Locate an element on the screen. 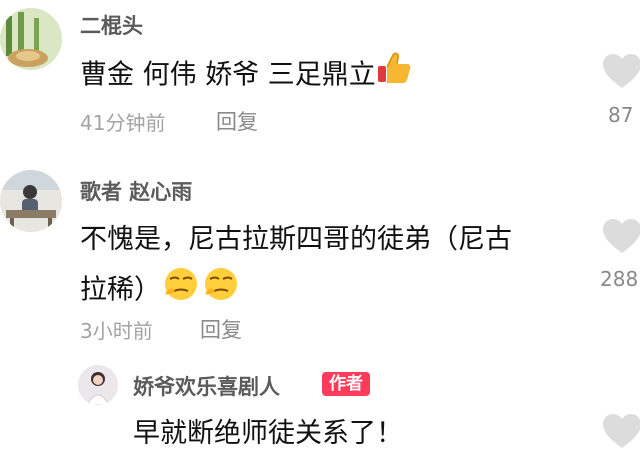  comment-time: 3小时前 is located at coordinates (116, 331).